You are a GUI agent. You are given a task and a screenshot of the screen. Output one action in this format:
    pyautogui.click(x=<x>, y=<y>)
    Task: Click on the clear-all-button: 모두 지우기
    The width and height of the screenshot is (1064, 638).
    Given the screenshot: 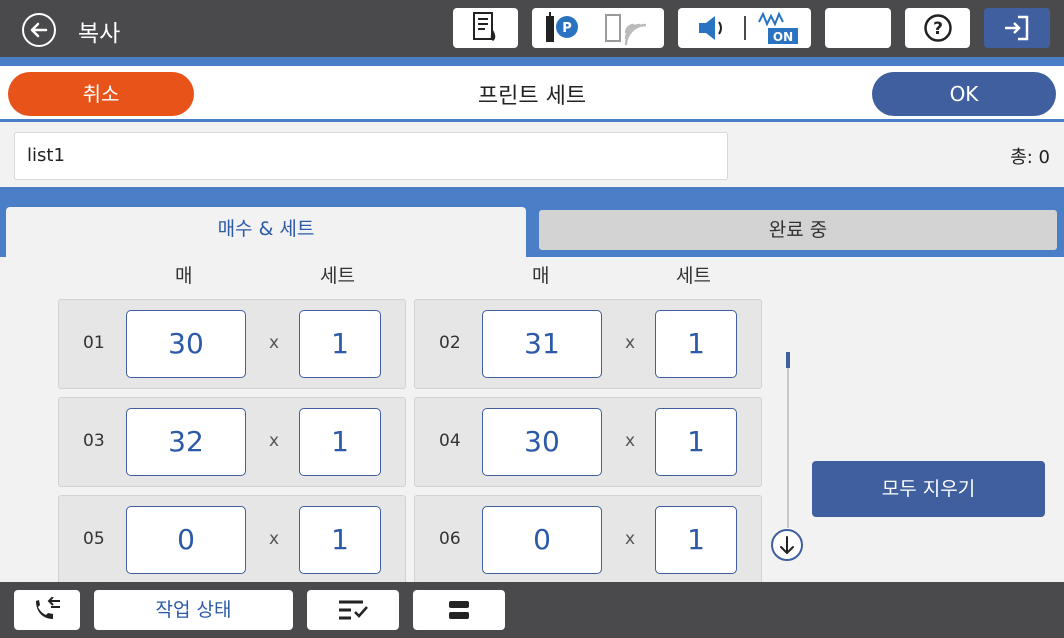 What is the action you would take?
    pyautogui.click(x=928, y=489)
    